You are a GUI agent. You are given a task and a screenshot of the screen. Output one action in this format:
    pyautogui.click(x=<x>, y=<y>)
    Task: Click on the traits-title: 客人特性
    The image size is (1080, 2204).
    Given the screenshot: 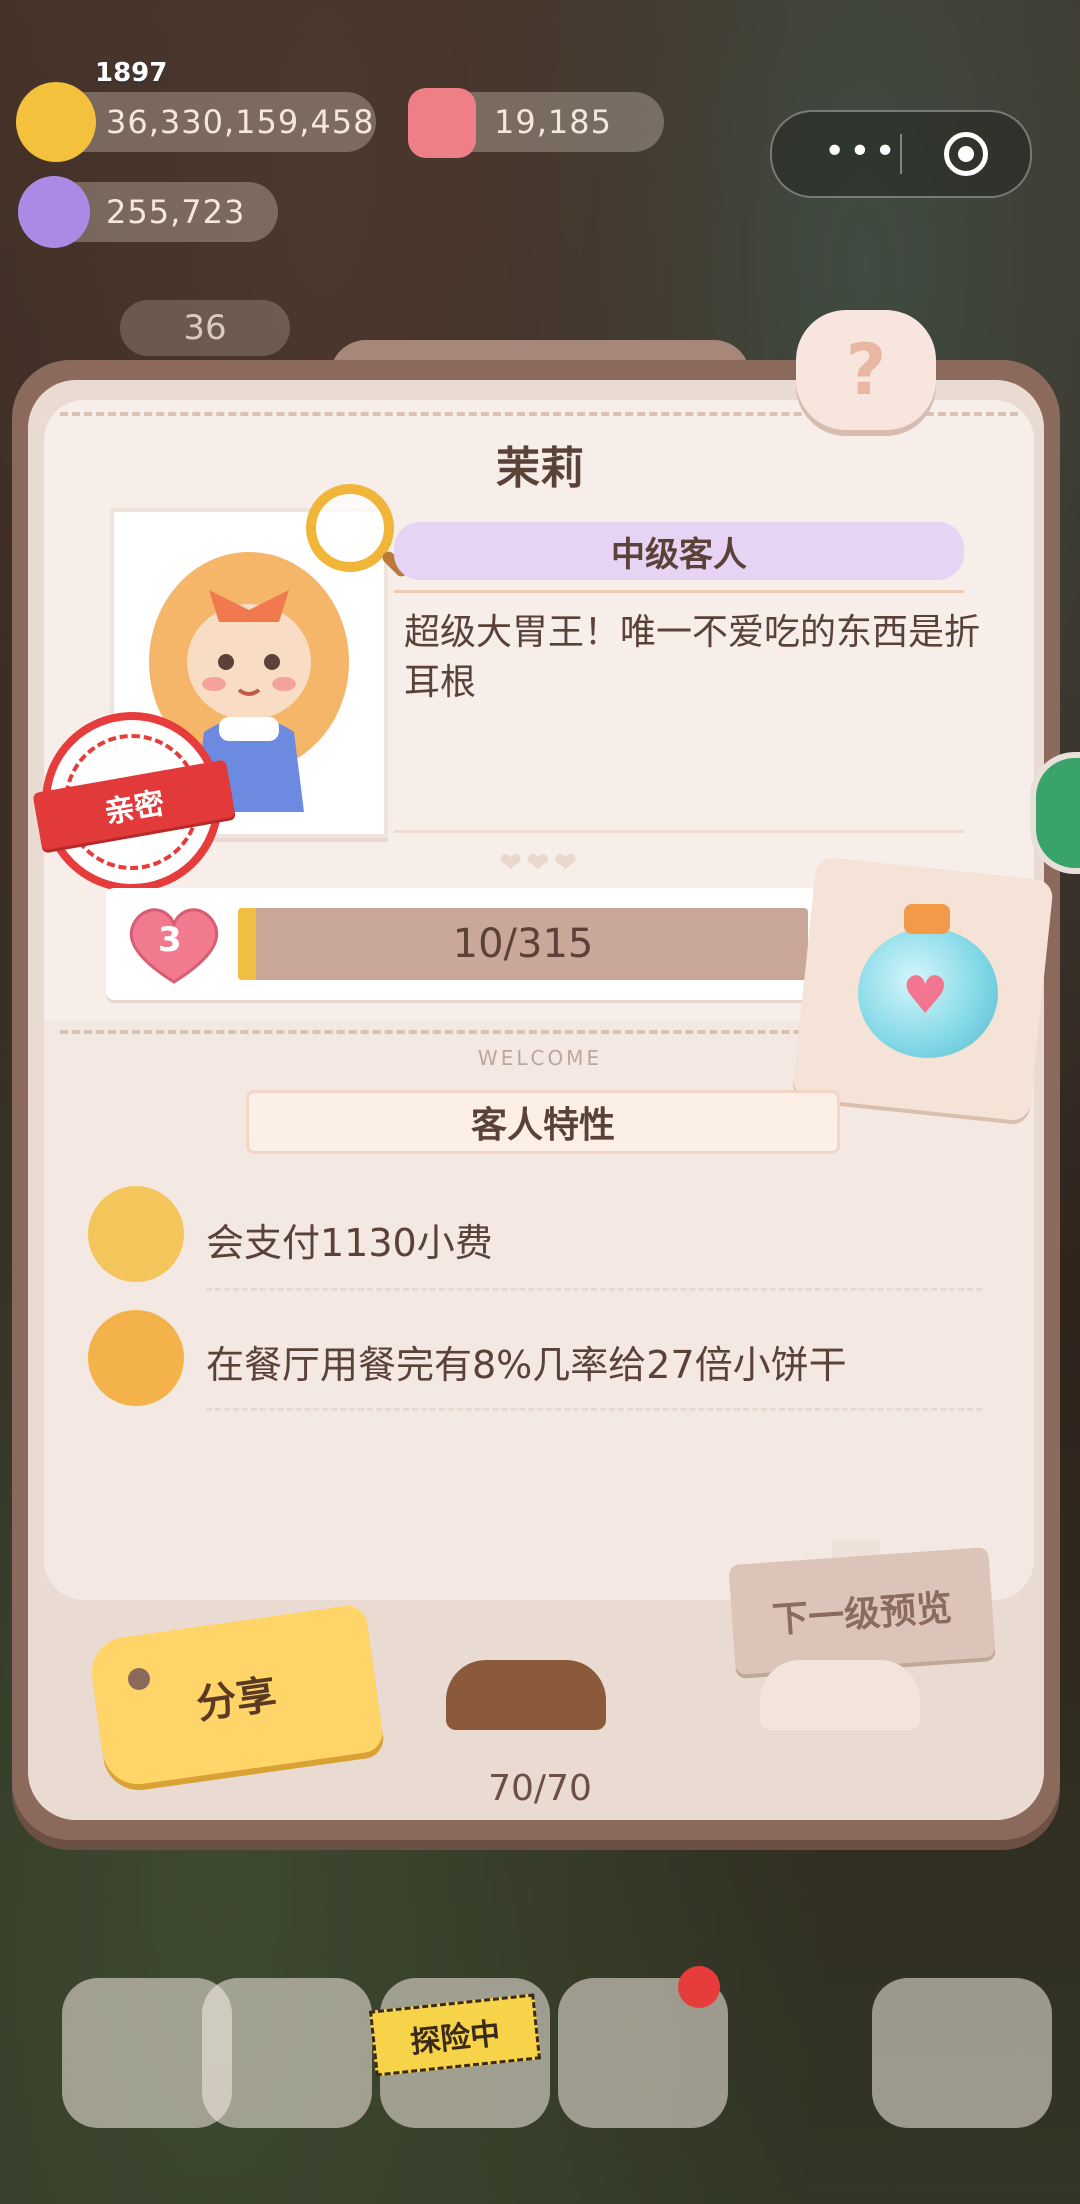 What is the action you would take?
    pyautogui.click(x=542, y=1125)
    